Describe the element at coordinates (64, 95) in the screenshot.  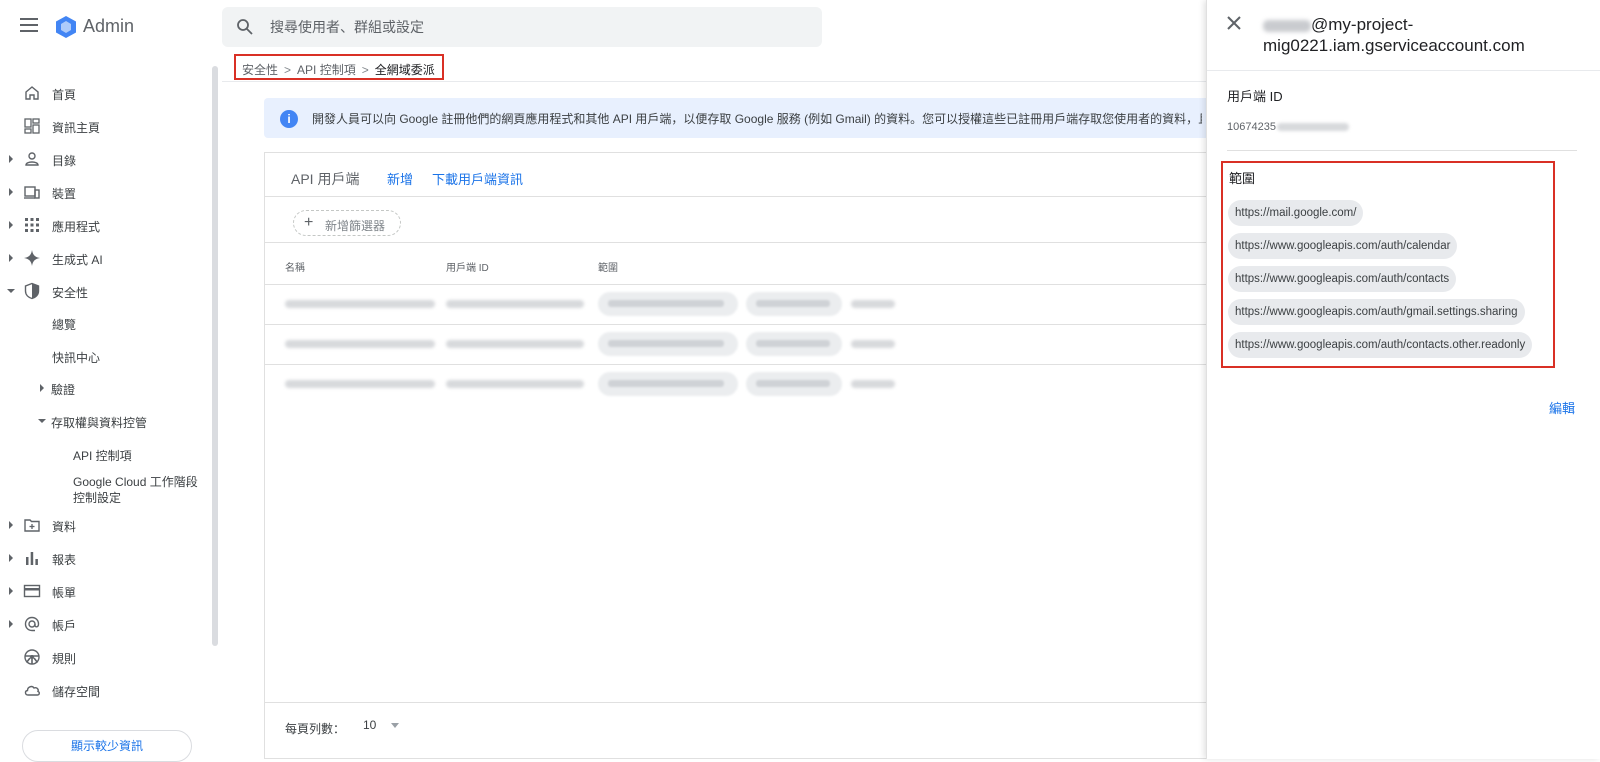
I see `sidebar-item-label: 首頁` at that location.